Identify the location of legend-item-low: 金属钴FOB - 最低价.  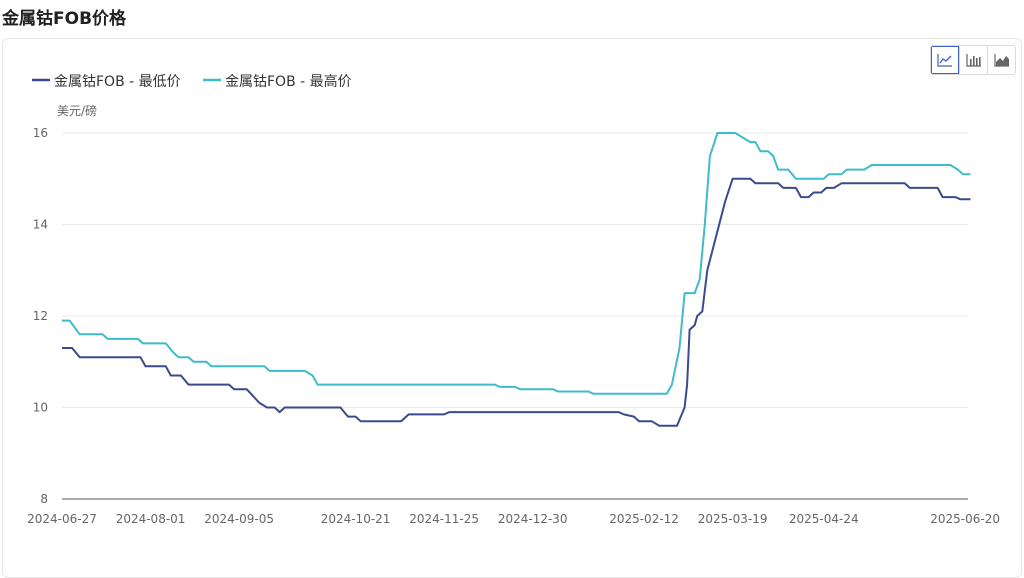
(106, 82).